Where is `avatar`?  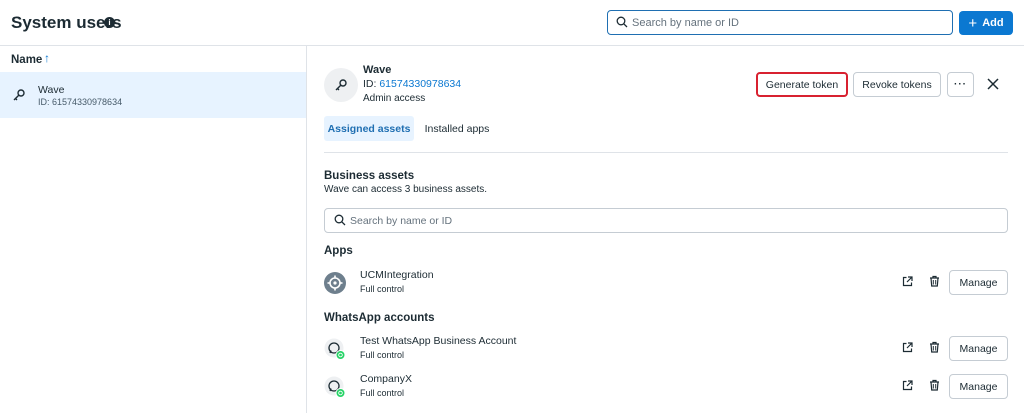 avatar is located at coordinates (341, 85).